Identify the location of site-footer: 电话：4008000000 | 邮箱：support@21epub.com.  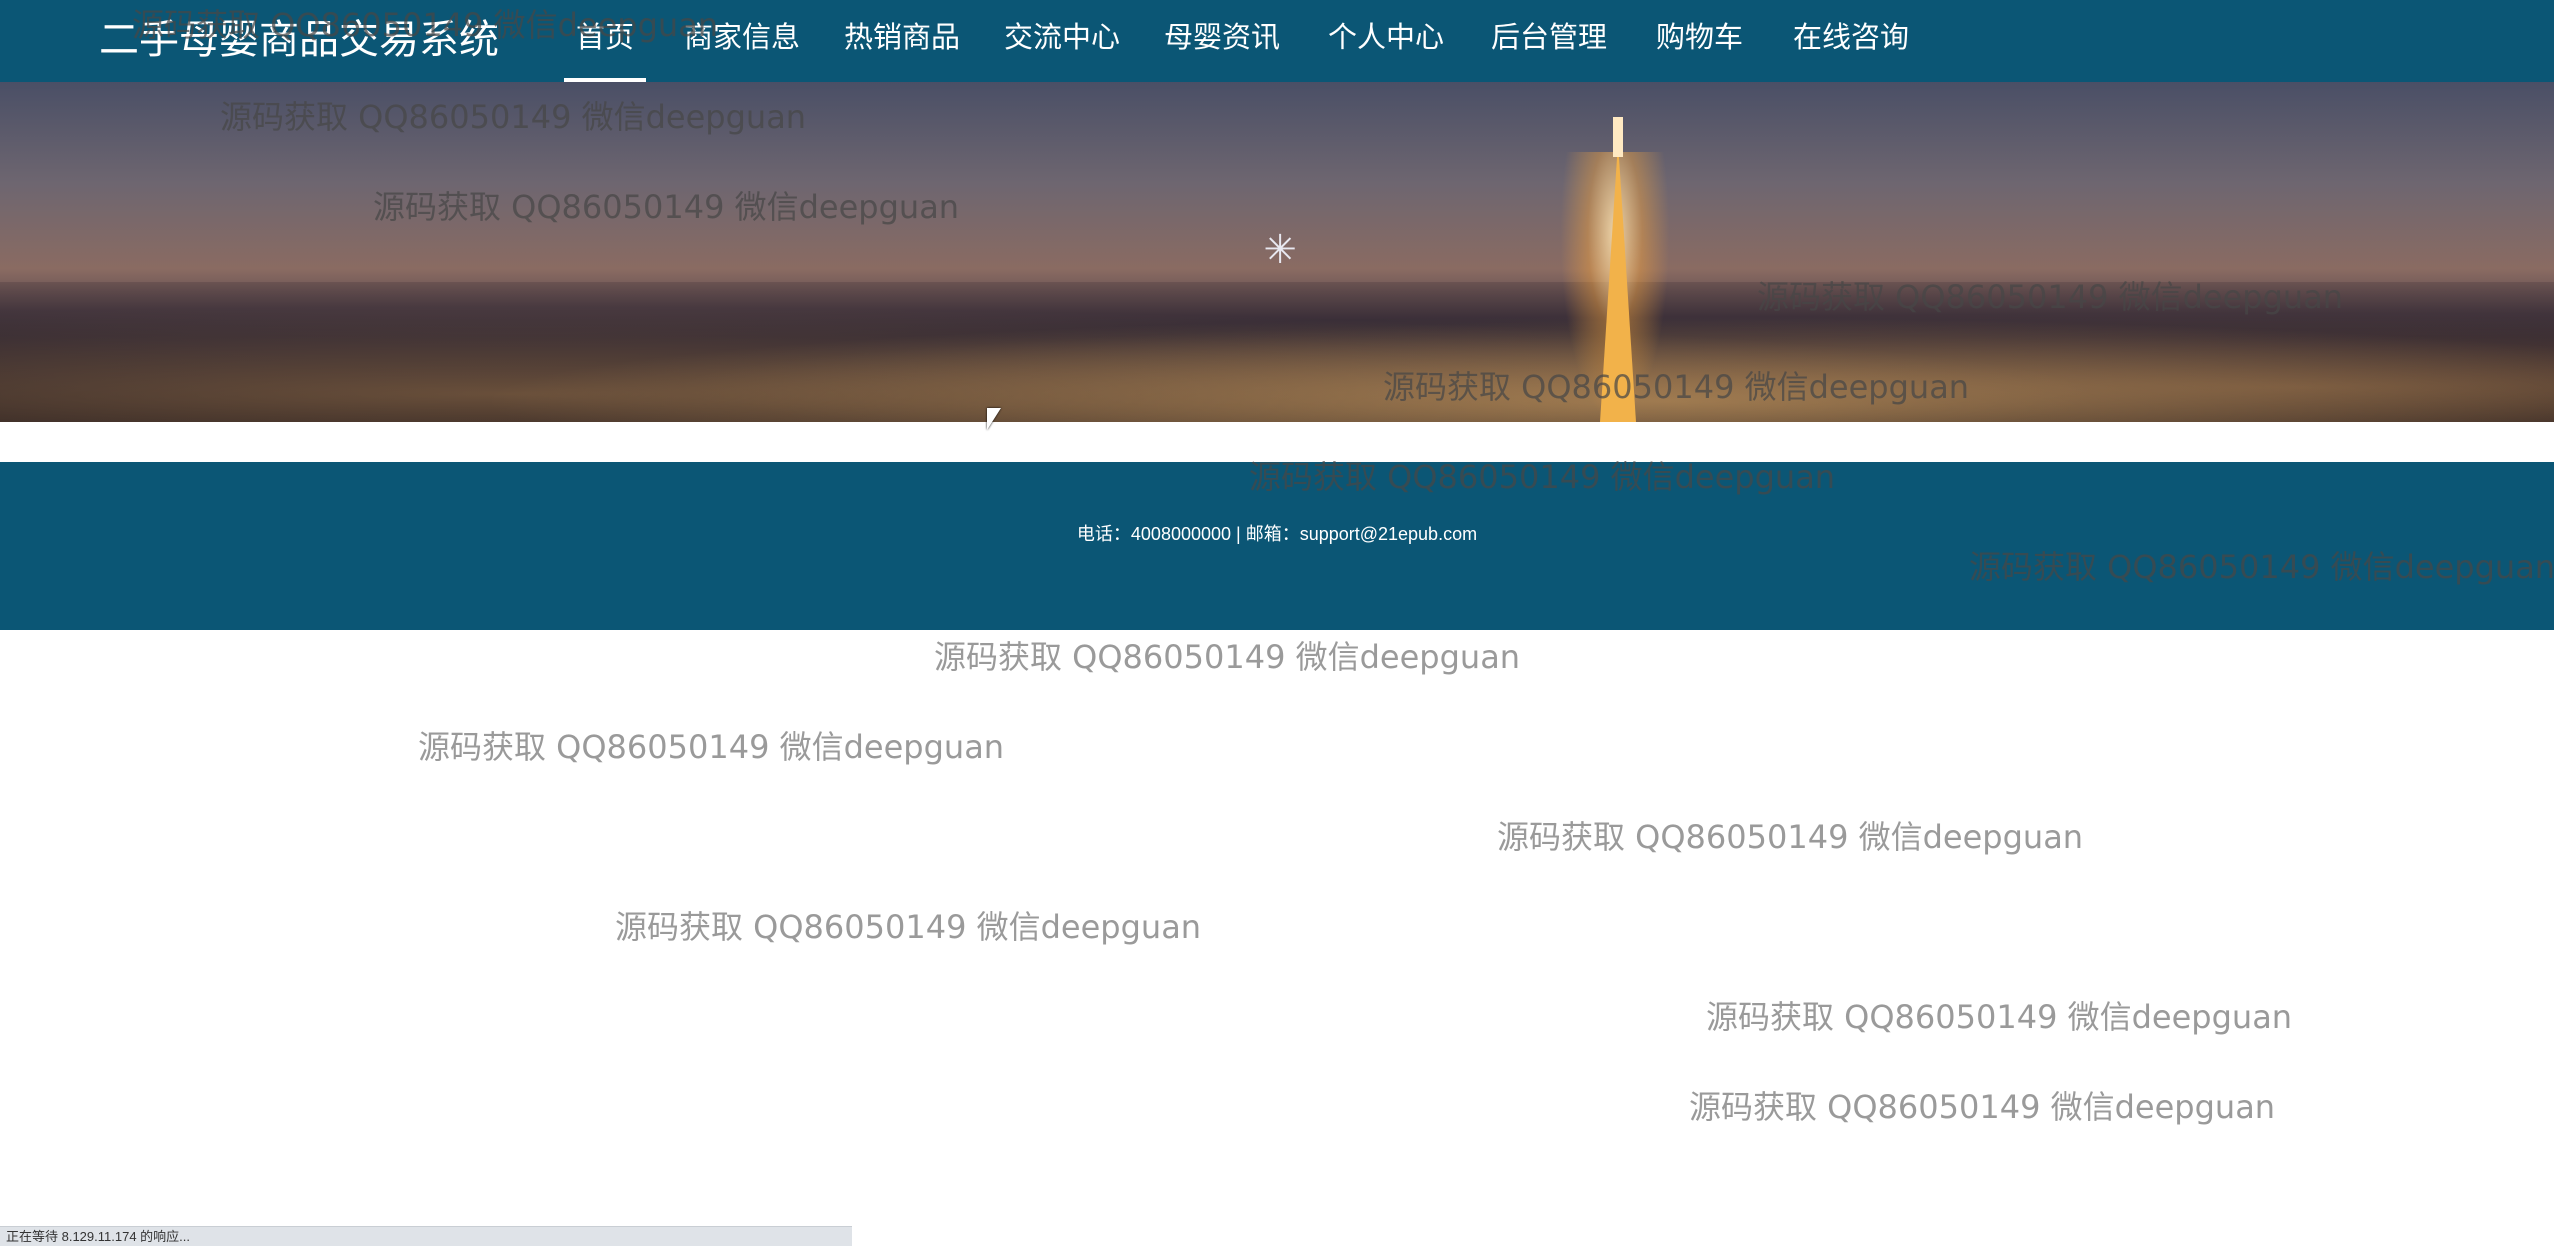
(1277, 546).